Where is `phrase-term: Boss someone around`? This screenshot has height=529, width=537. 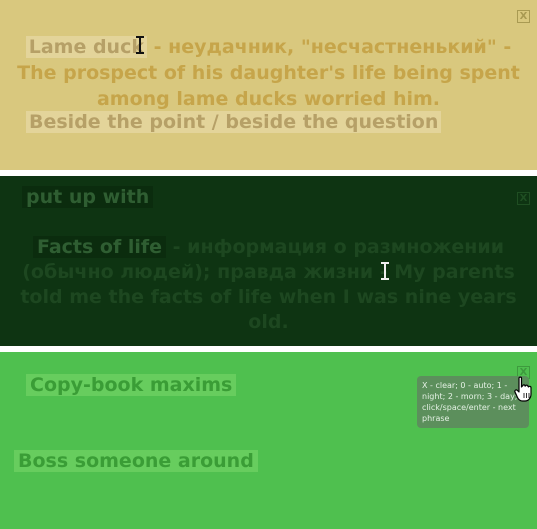
phrase-term: Boss someone around is located at coordinates (136, 461).